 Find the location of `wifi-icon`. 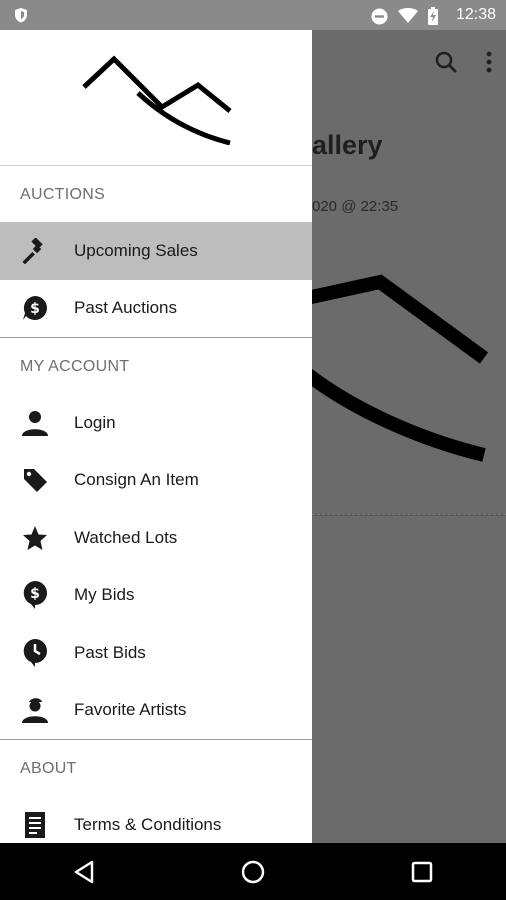

wifi-icon is located at coordinates (408, 16).